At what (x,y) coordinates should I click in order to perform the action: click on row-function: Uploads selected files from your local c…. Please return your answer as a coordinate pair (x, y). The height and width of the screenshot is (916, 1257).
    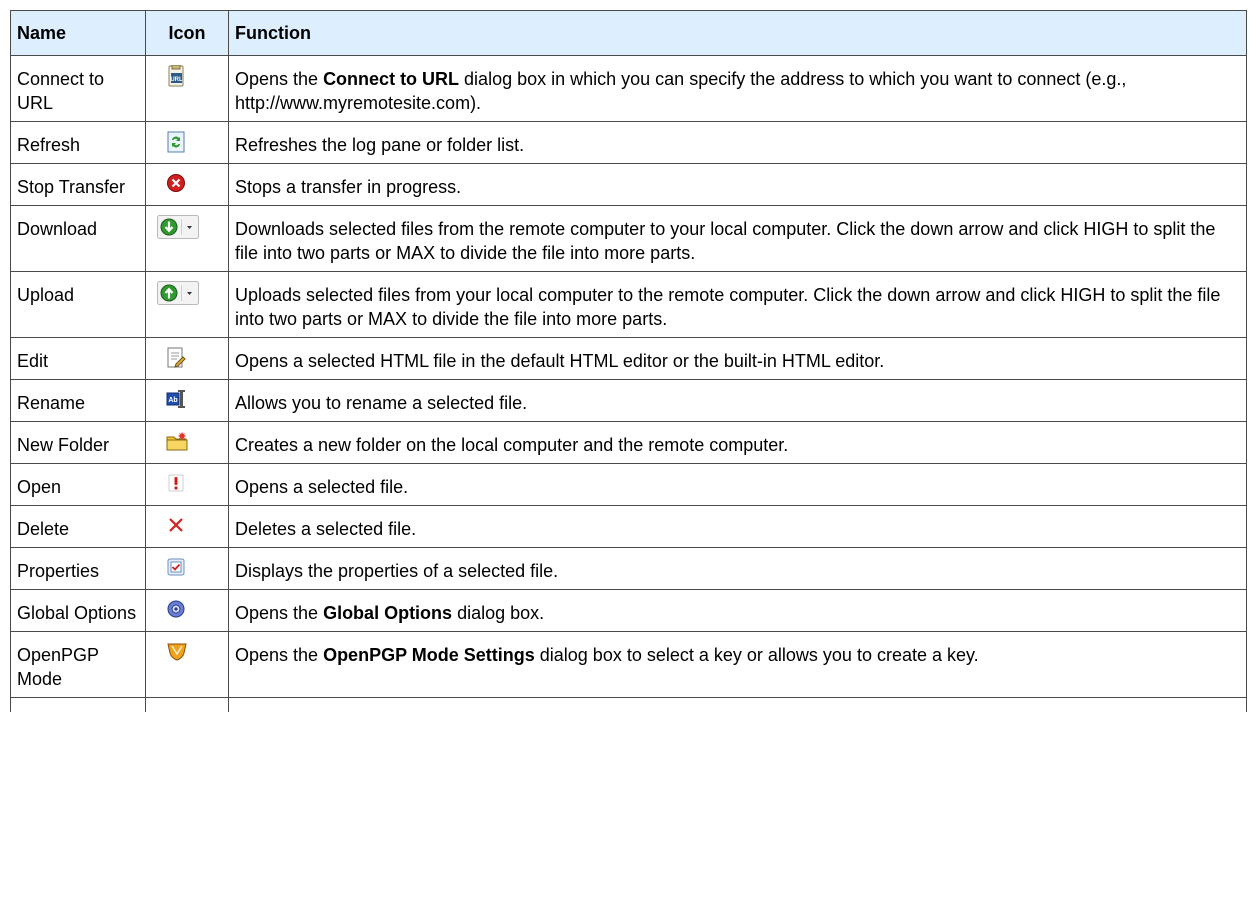
    Looking at the image, I should click on (737, 304).